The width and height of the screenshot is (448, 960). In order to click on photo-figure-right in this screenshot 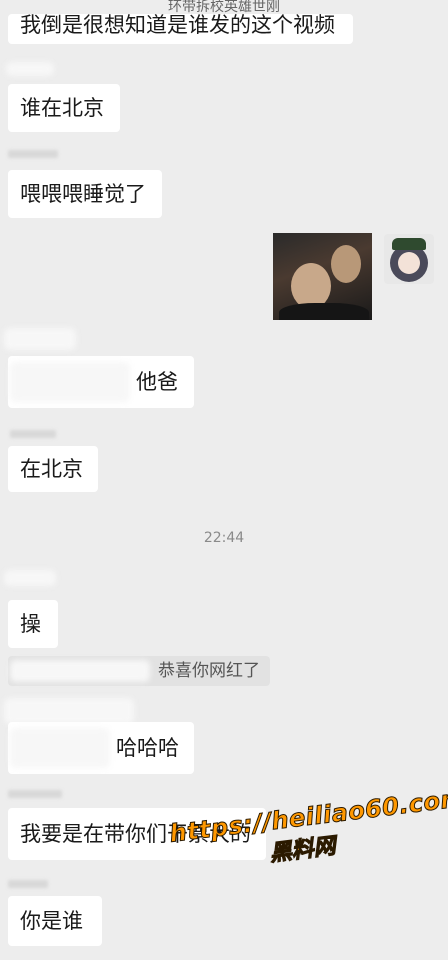, I will do `click(346, 264)`.